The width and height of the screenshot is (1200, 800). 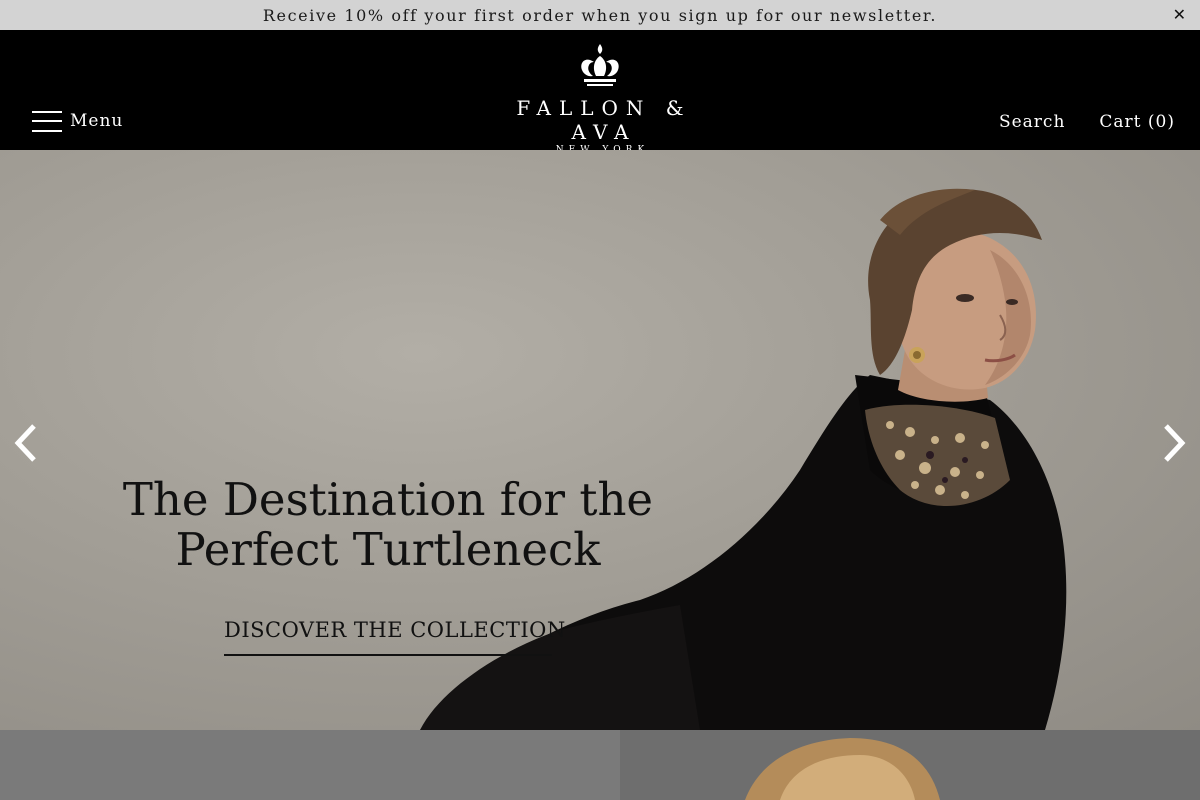 What do you see at coordinates (1032, 122) in the screenshot?
I see `search-link: Search` at bounding box center [1032, 122].